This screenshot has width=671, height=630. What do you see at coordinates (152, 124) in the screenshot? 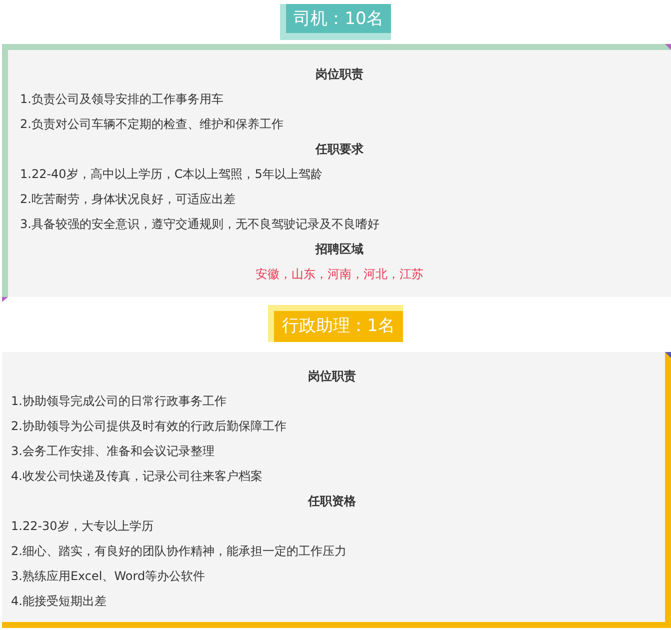
I see `list-item-text: 2.负责对公司车辆不定期的检查、维护和保养工作` at bounding box center [152, 124].